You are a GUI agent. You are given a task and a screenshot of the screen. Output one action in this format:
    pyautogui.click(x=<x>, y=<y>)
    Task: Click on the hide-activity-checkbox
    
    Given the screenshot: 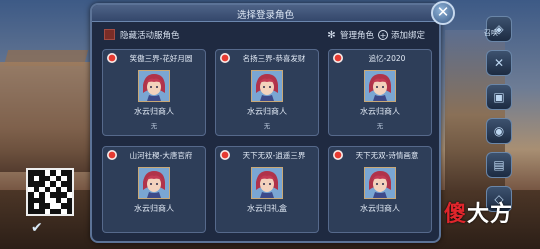 What is the action you would take?
    pyautogui.click(x=109, y=34)
    